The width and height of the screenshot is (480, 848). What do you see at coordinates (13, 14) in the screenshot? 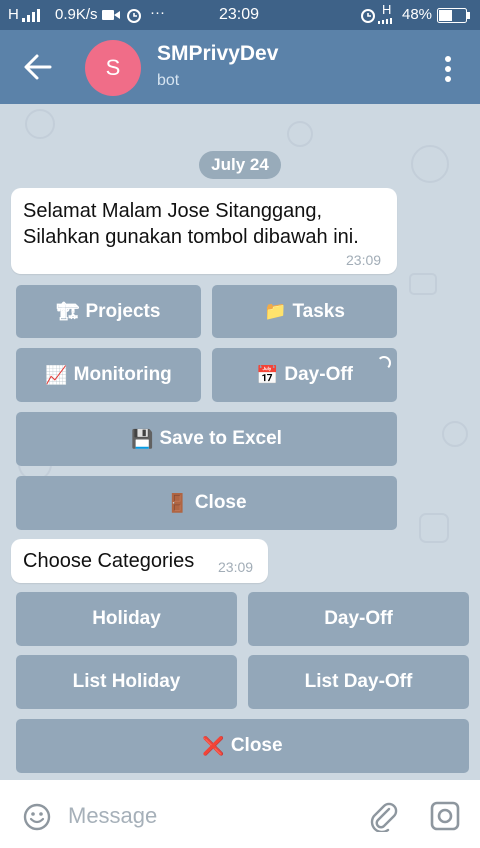
I see `network-type-left: H` at bounding box center [13, 14].